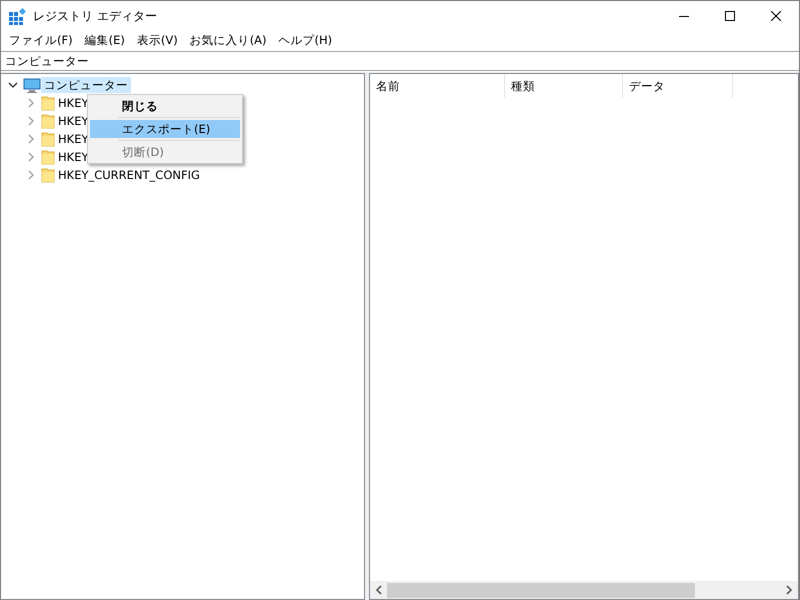 This screenshot has height=600, width=800. I want to click on menu-item: ファイル(F), so click(41, 40).